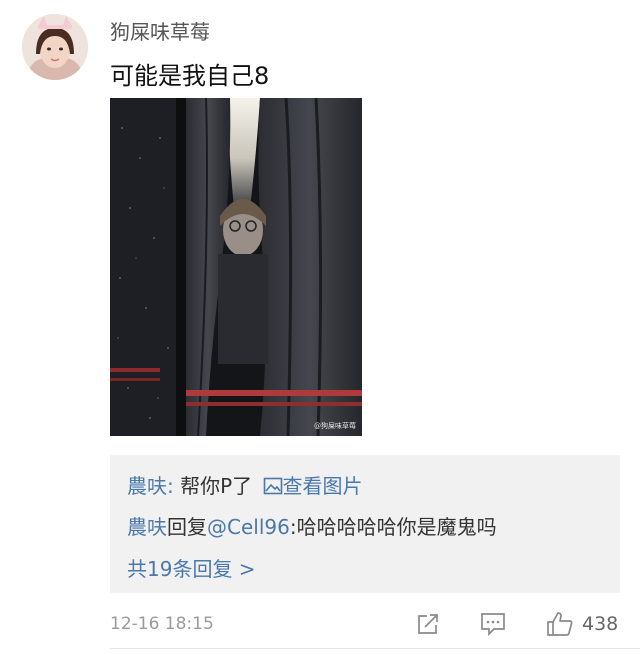  I want to click on reply-text: 帮你P了, so click(216, 486).